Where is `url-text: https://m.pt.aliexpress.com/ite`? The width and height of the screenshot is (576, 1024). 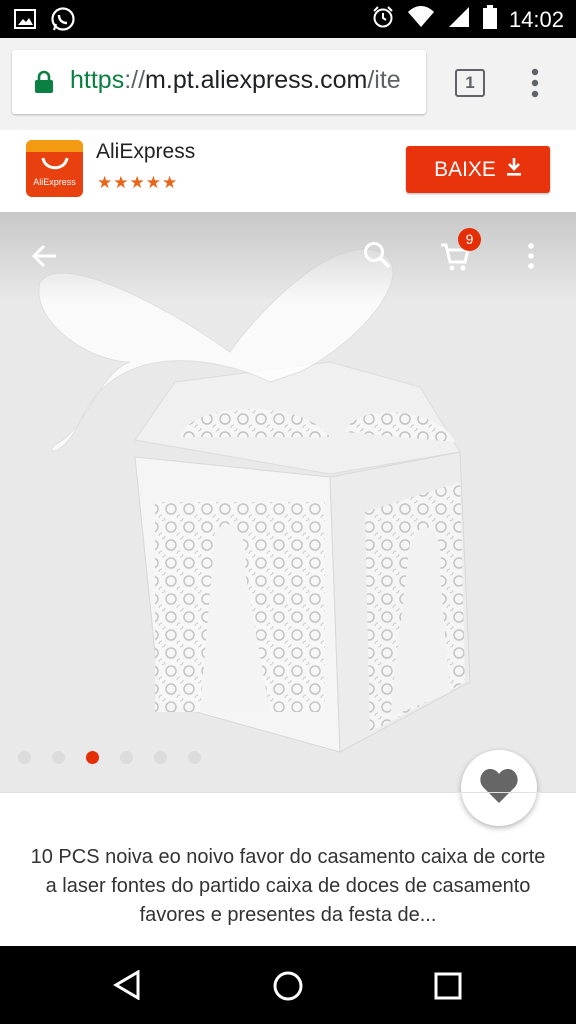
url-text: https://m.pt.aliexpress.com/ite is located at coordinates (235, 80).